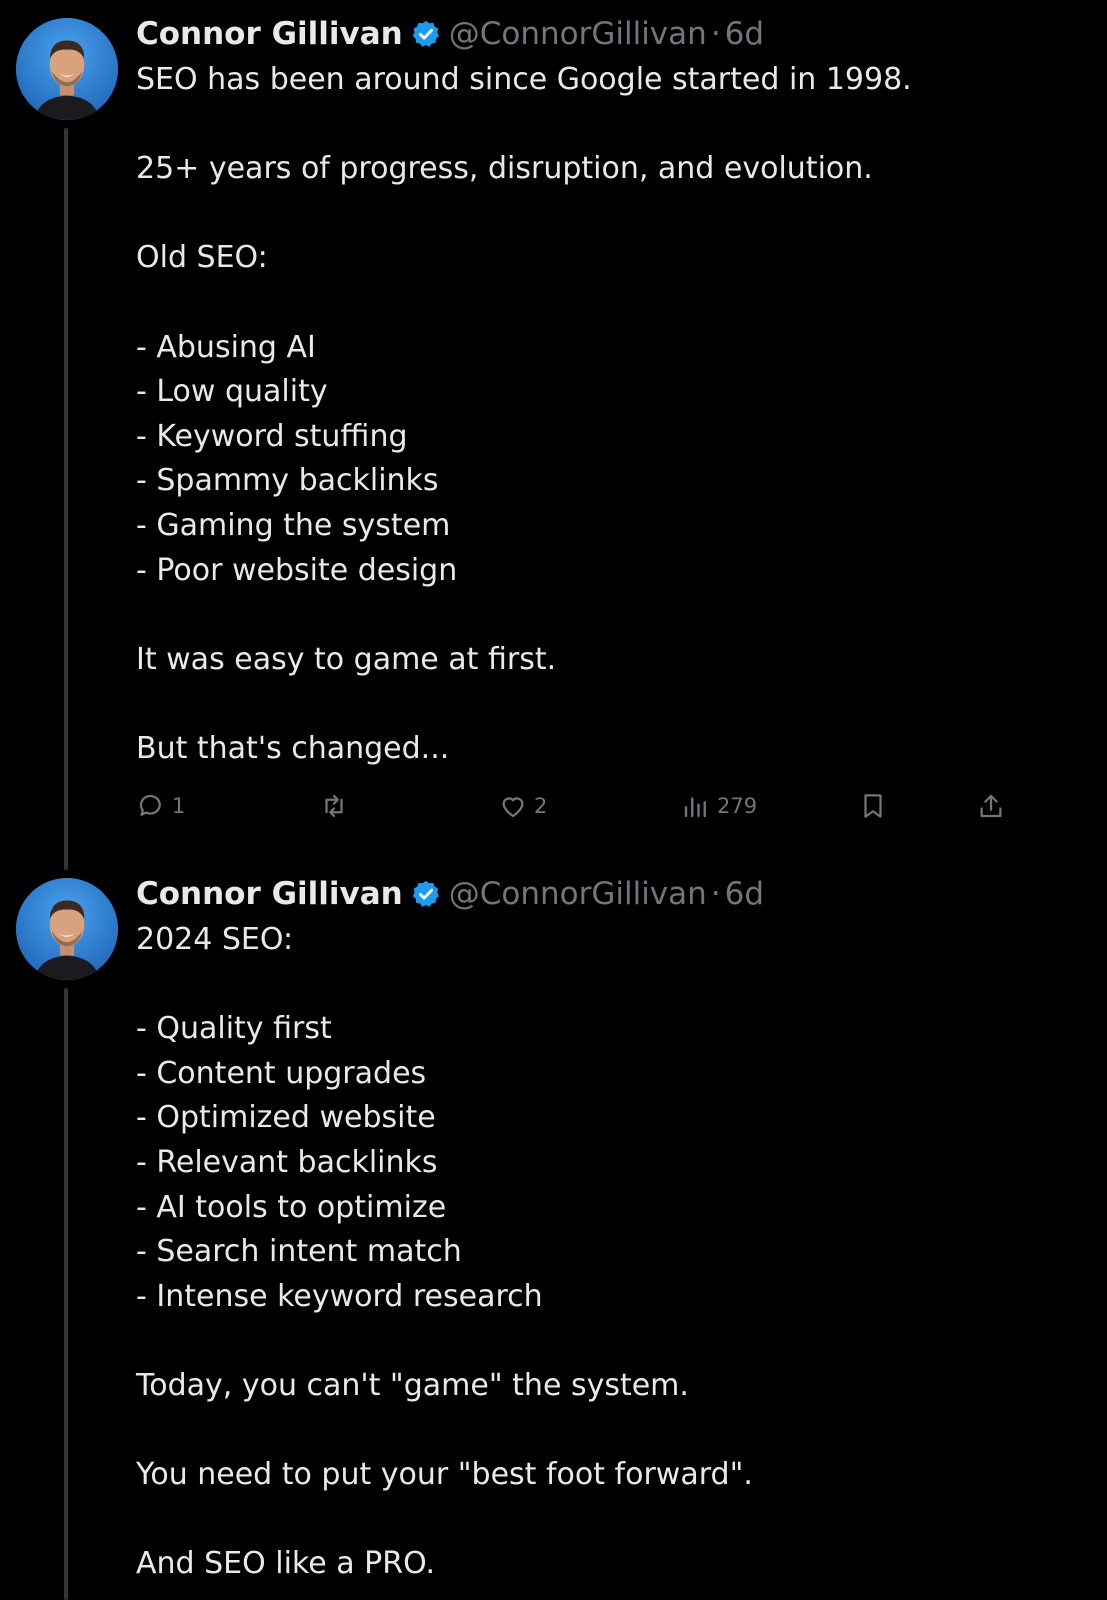  Describe the element at coordinates (299, 1252) in the screenshot. I see `text-line: - Search intent match` at that location.